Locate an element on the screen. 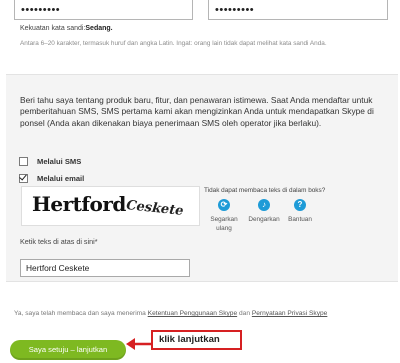 The width and height of the screenshot is (400, 363). email-label: Melalui email is located at coordinates (61, 178).